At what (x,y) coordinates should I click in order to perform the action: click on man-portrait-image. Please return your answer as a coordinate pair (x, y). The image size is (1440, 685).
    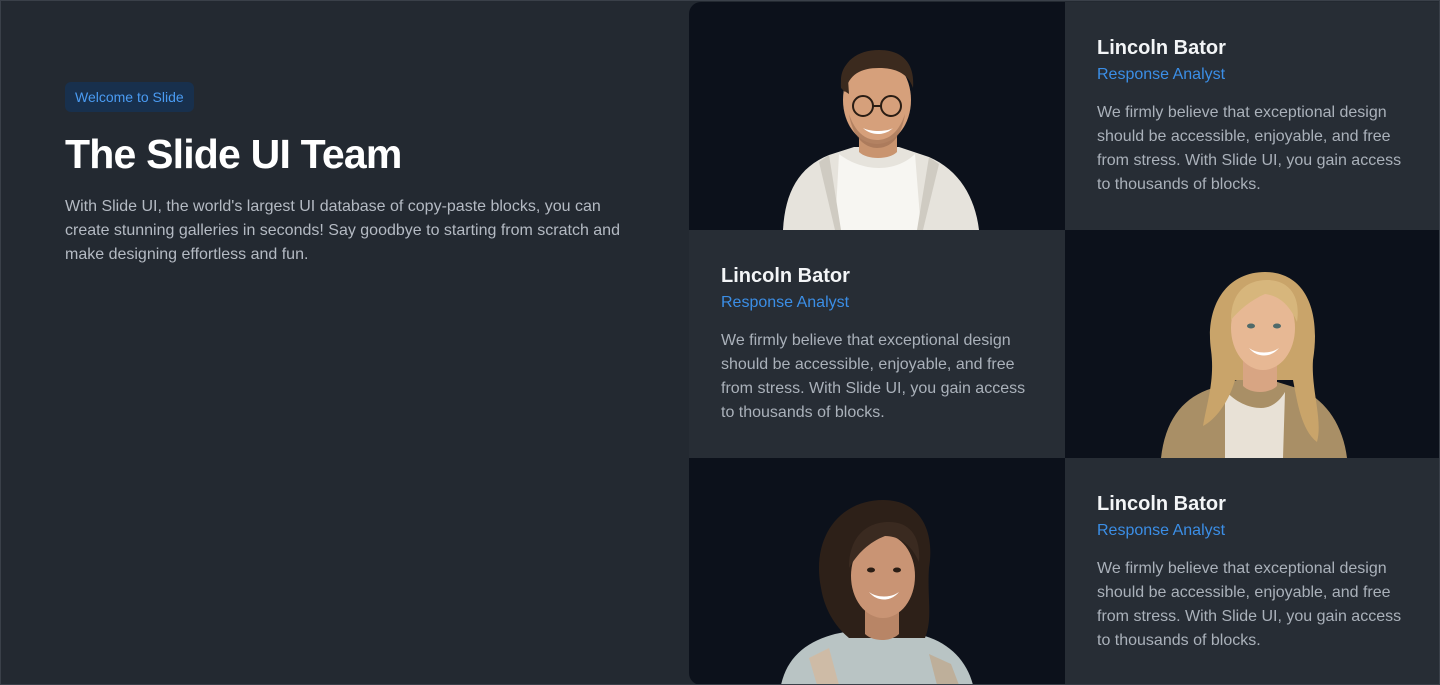
    Looking at the image, I should click on (881, 140).